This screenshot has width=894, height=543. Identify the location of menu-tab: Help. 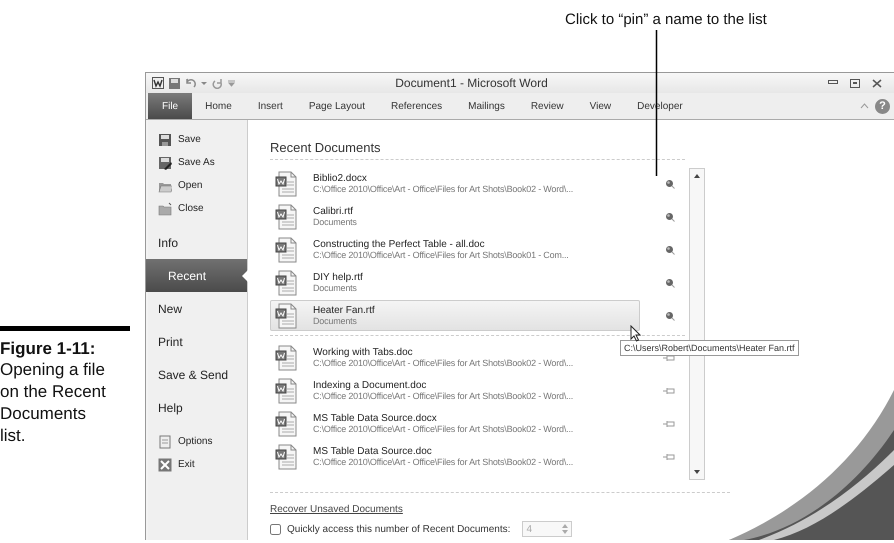
(197, 407).